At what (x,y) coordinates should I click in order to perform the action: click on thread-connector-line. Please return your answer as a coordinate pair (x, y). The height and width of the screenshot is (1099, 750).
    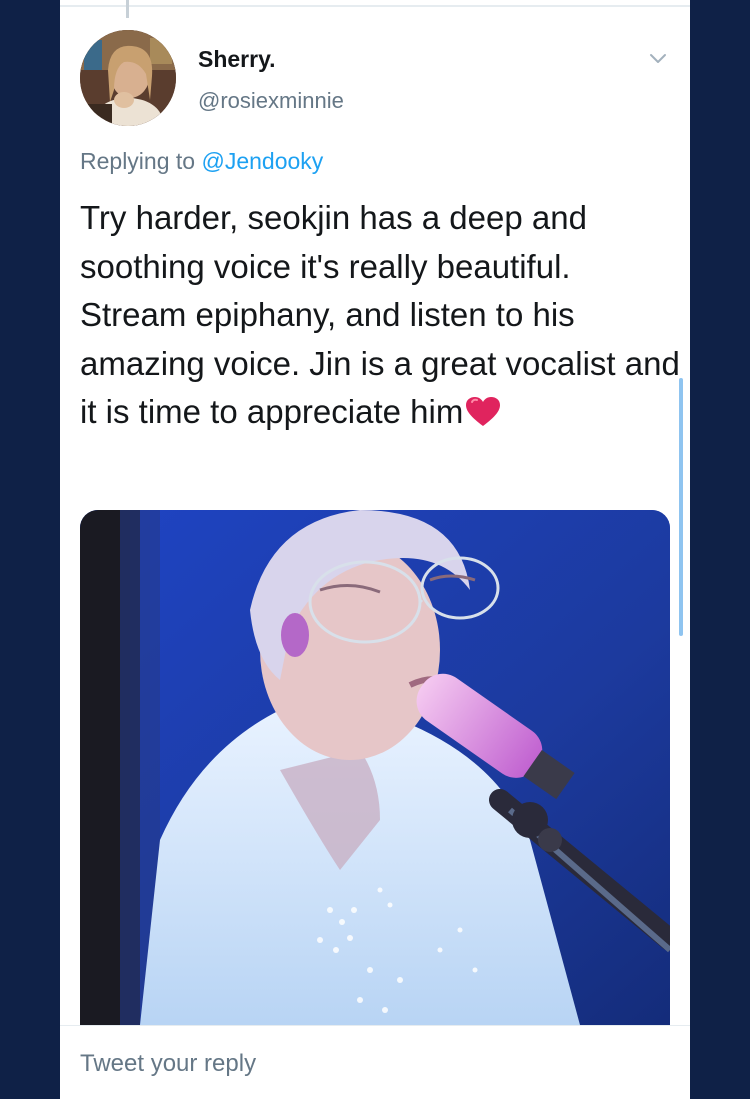
    Looking at the image, I should click on (127, 9).